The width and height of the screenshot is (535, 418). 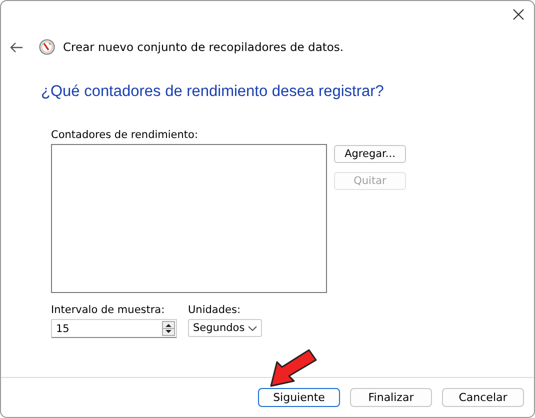 I want to click on footer-button: Cancelar, so click(x=483, y=397).